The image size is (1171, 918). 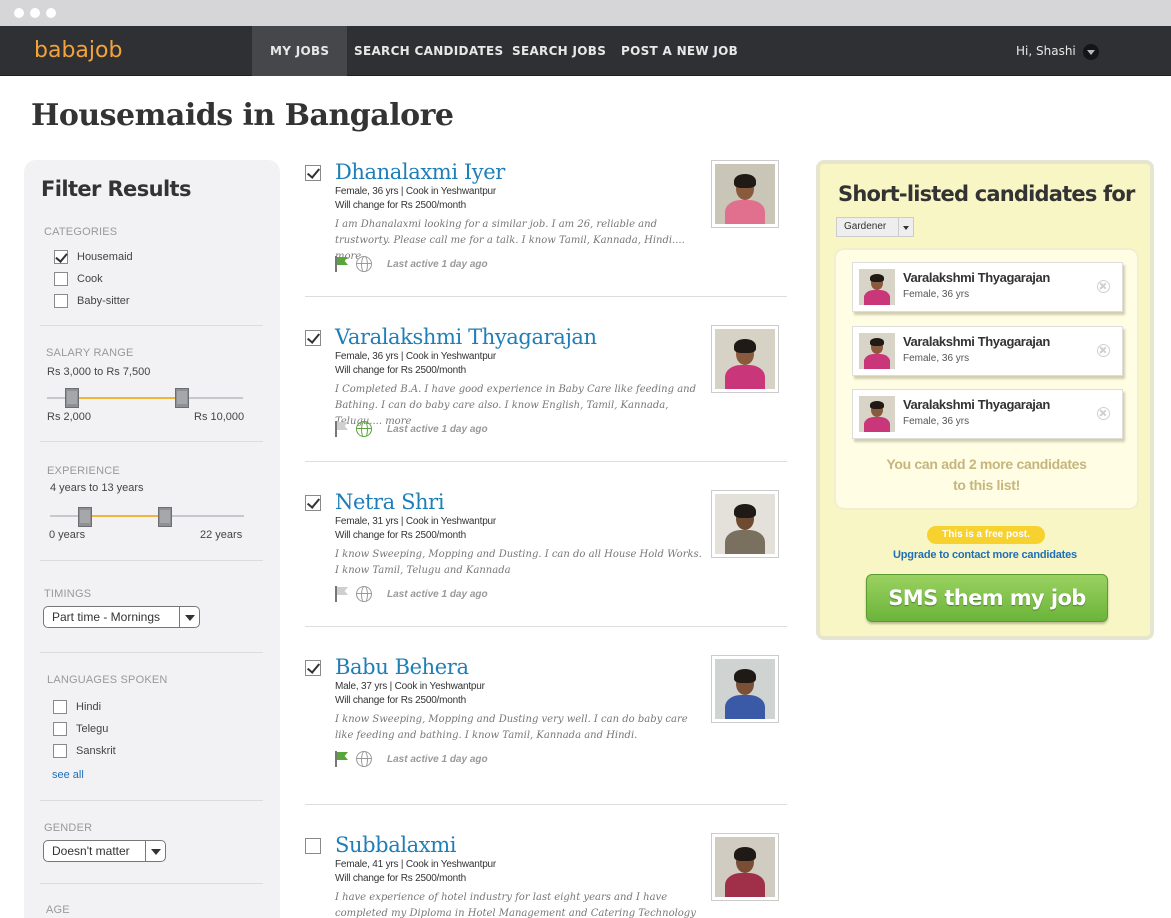 I want to click on language-hindi-checkbox, so click(x=60, y=707).